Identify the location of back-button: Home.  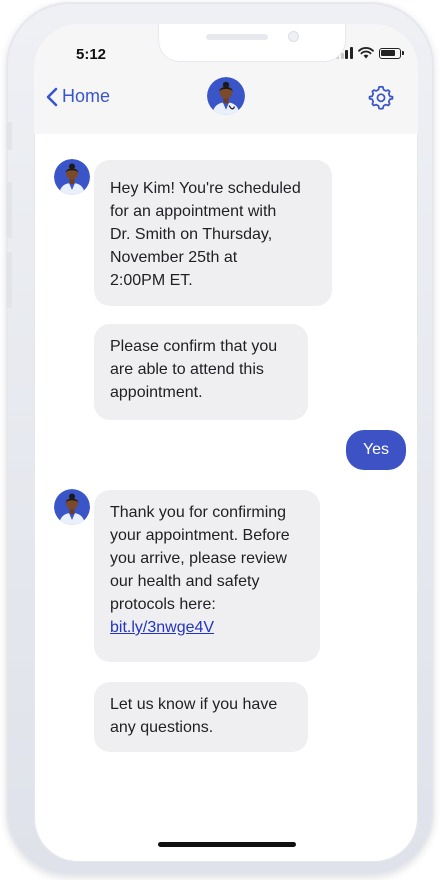
(78, 96).